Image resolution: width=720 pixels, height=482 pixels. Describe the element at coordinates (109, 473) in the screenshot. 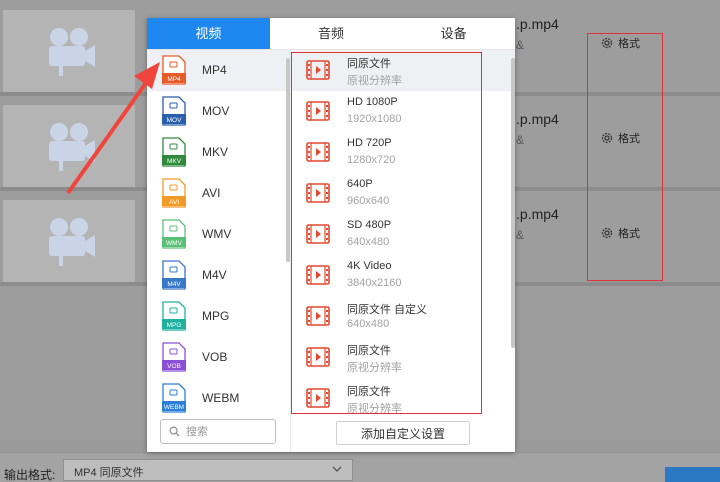

I see `output-format-value: MP4 同原文件` at that location.